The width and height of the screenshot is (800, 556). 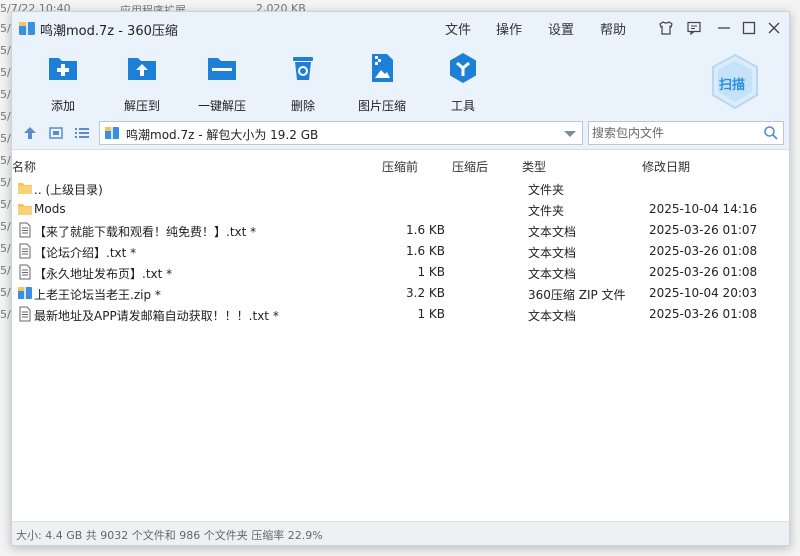 What do you see at coordinates (703, 209) in the screenshot?
I see `file-date: 2025-10-04 14:16` at bounding box center [703, 209].